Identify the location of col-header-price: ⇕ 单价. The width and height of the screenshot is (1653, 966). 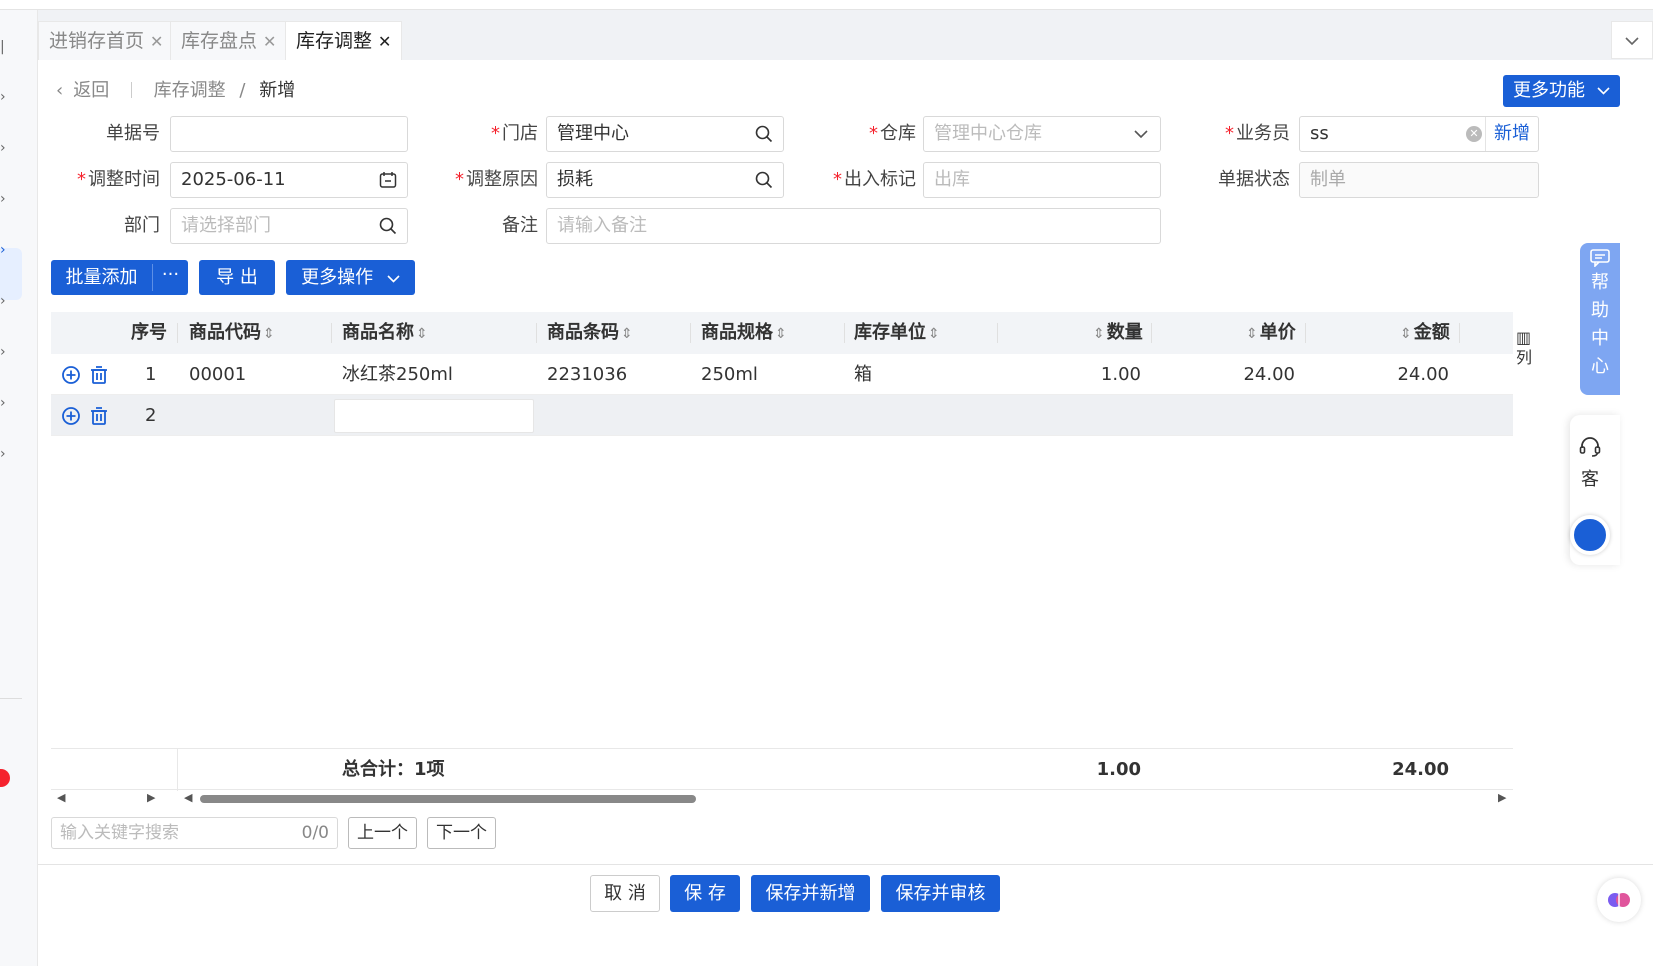
(1270, 333).